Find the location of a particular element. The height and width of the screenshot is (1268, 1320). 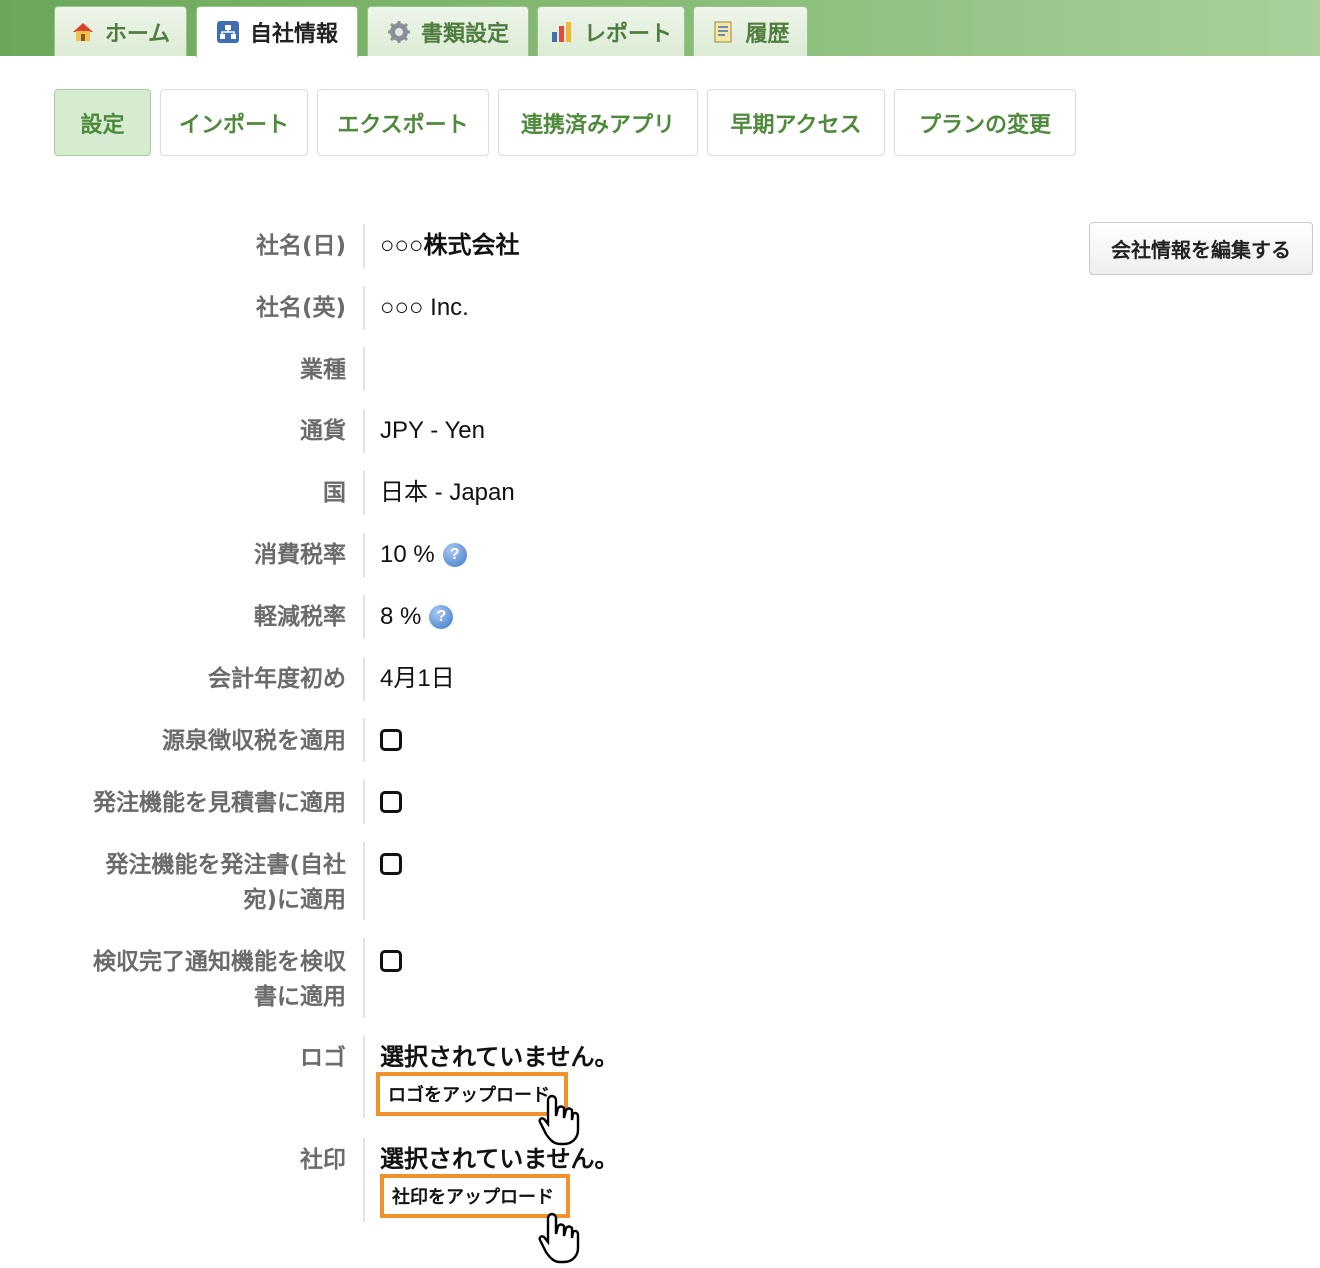

bar-chart-icon is located at coordinates (562, 32).